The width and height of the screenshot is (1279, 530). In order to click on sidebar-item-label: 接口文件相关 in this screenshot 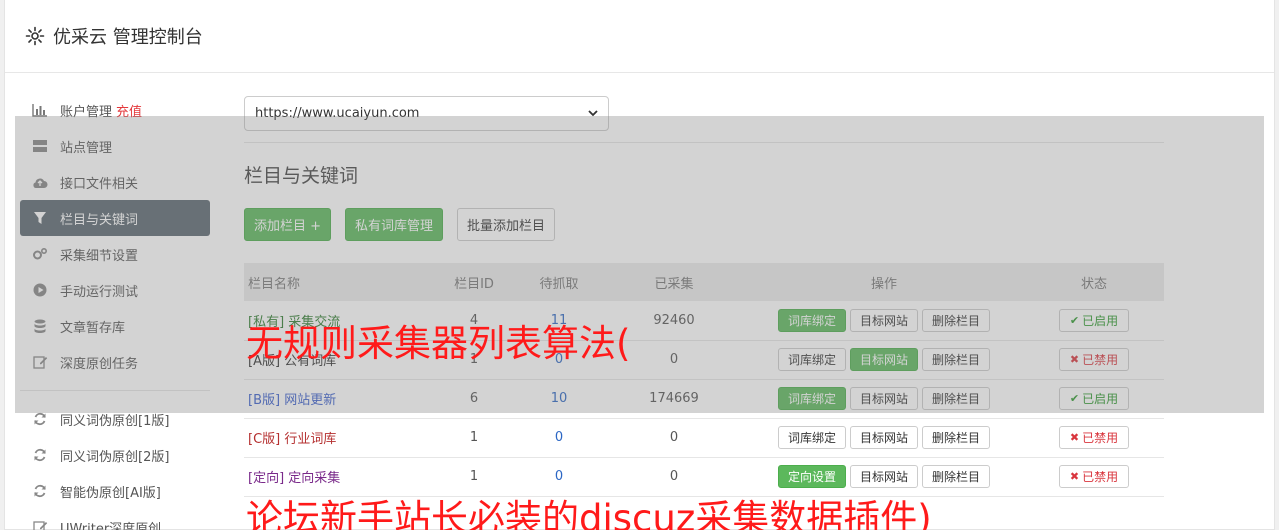, I will do `click(99, 184)`.